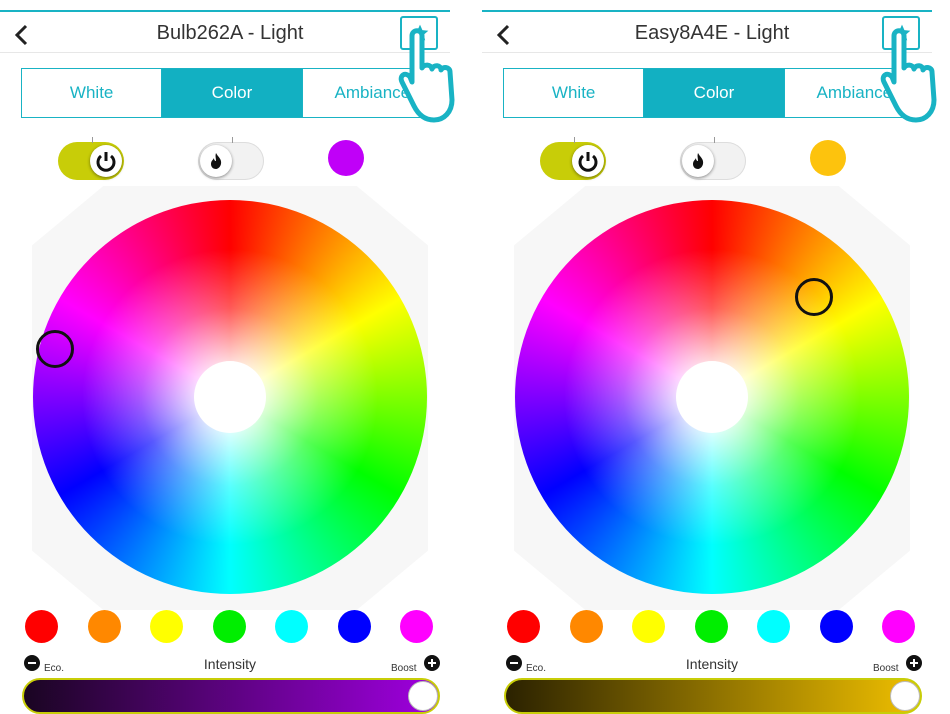 The height and width of the screenshot is (714, 950). What do you see at coordinates (712, 33) in the screenshot?
I see `page-title: Easy8A4E - Light` at bounding box center [712, 33].